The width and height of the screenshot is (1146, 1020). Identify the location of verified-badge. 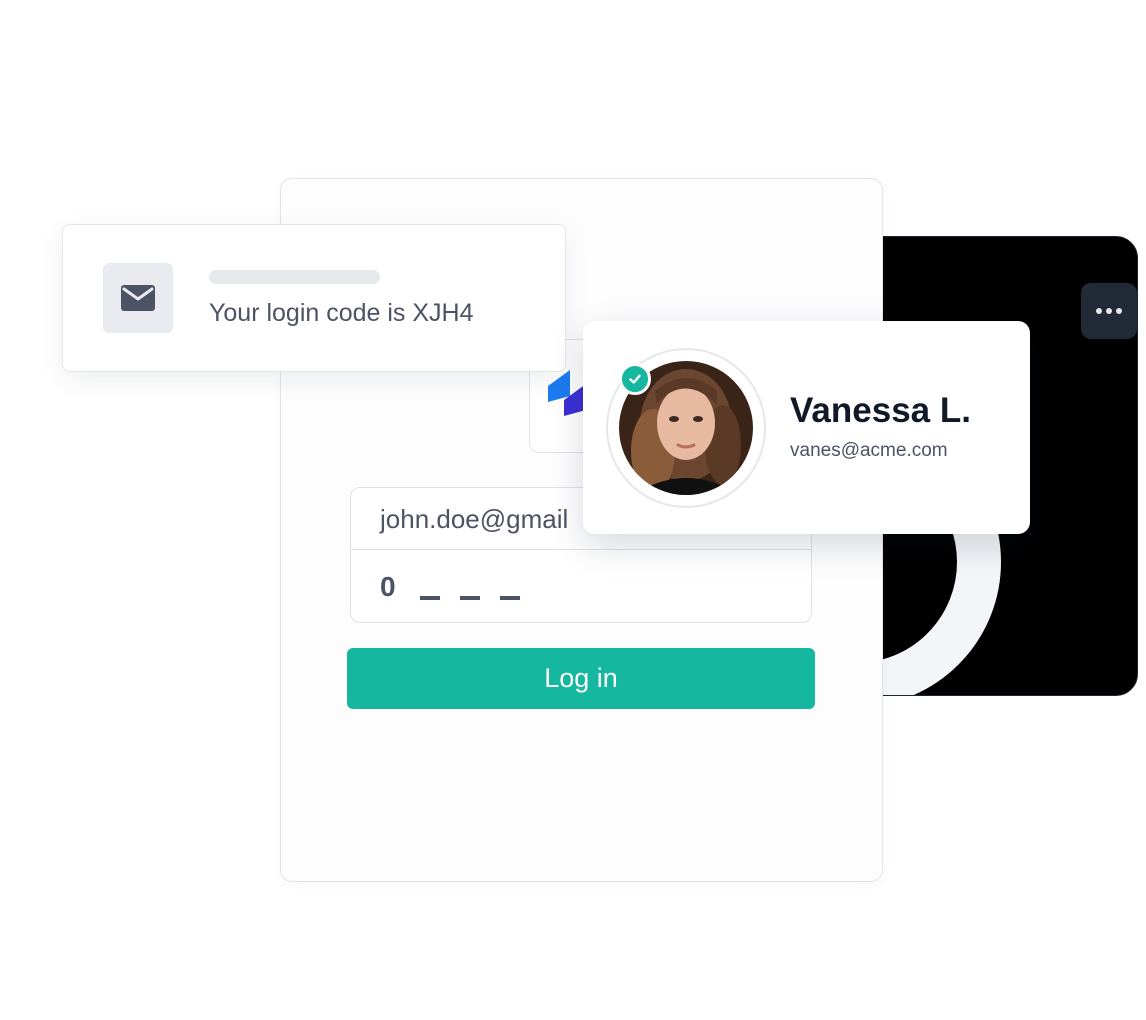
(635, 379).